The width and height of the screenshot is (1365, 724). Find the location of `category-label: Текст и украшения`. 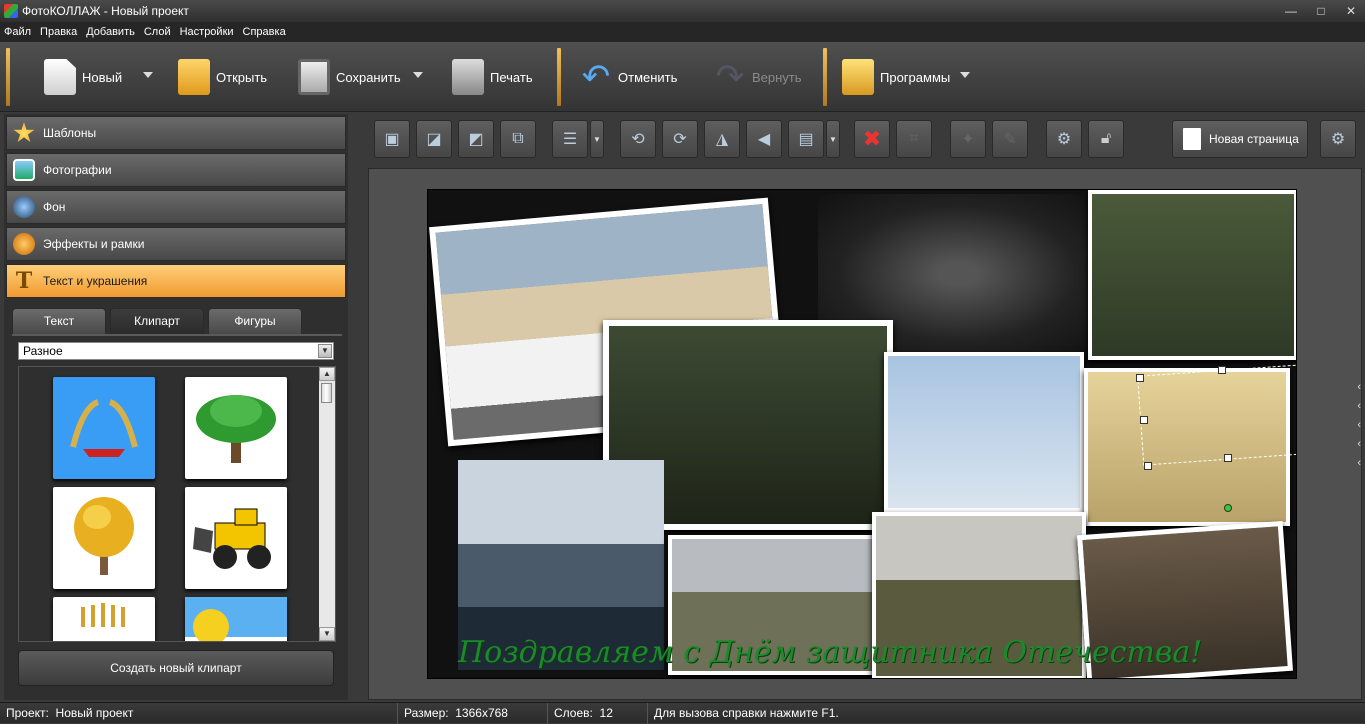

category-label: Текст и украшения is located at coordinates (95, 281).